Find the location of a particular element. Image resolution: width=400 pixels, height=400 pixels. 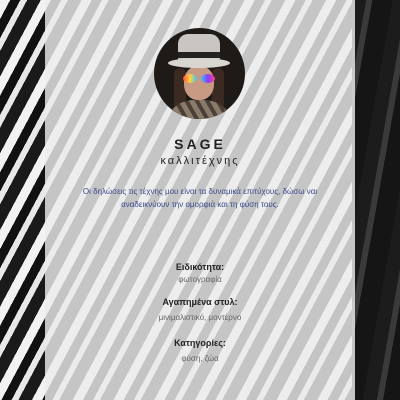

styles-value: μινιμαλιστικό, μοντέρνο is located at coordinates (200, 317).